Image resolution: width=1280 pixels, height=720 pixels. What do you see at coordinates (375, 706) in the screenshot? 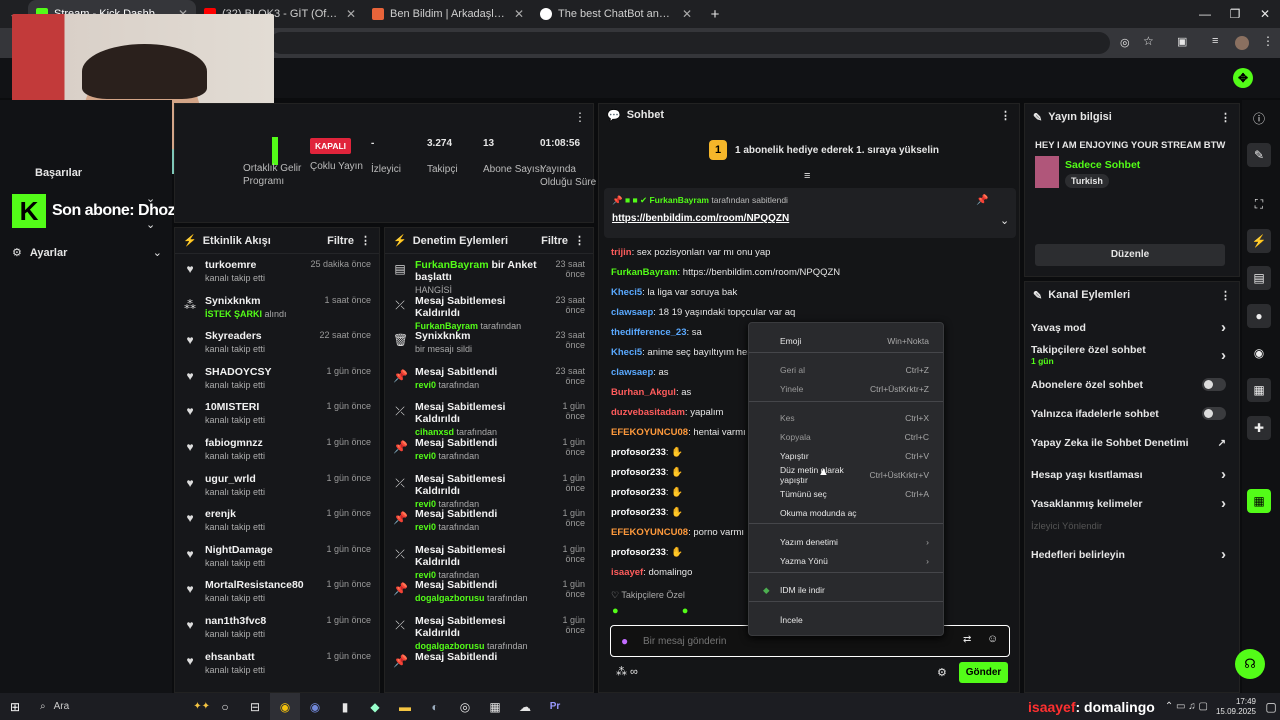
I see `app-icon: ◆` at bounding box center [375, 706].